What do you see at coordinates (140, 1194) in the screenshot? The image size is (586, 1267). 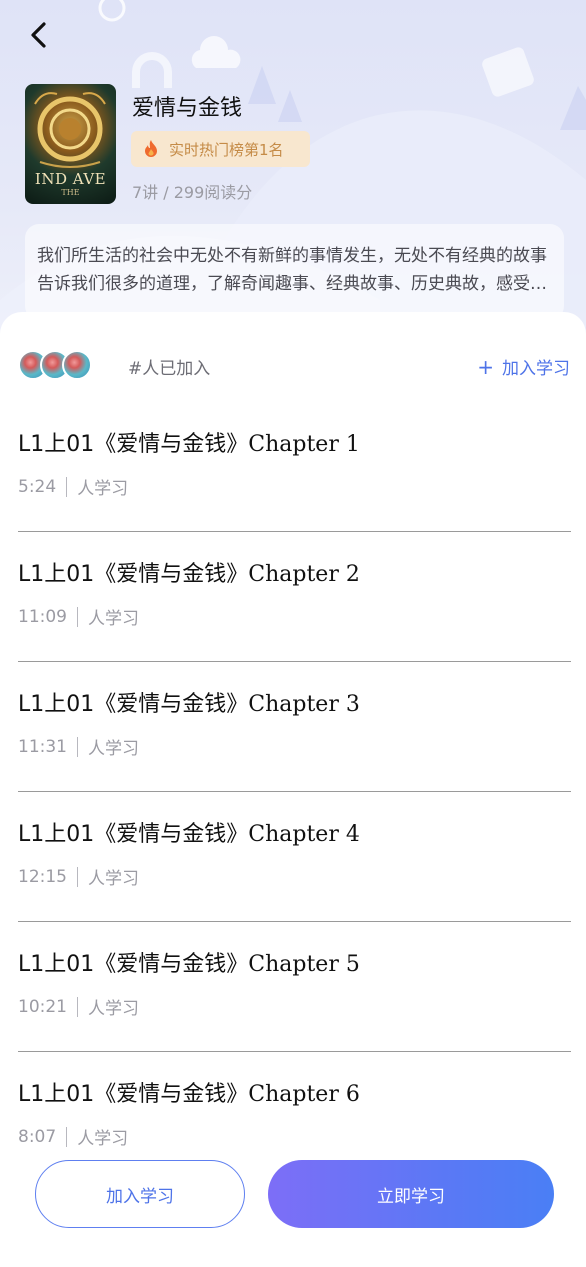 I see `join-study-button: 加入学习` at bounding box center [140, 1194].